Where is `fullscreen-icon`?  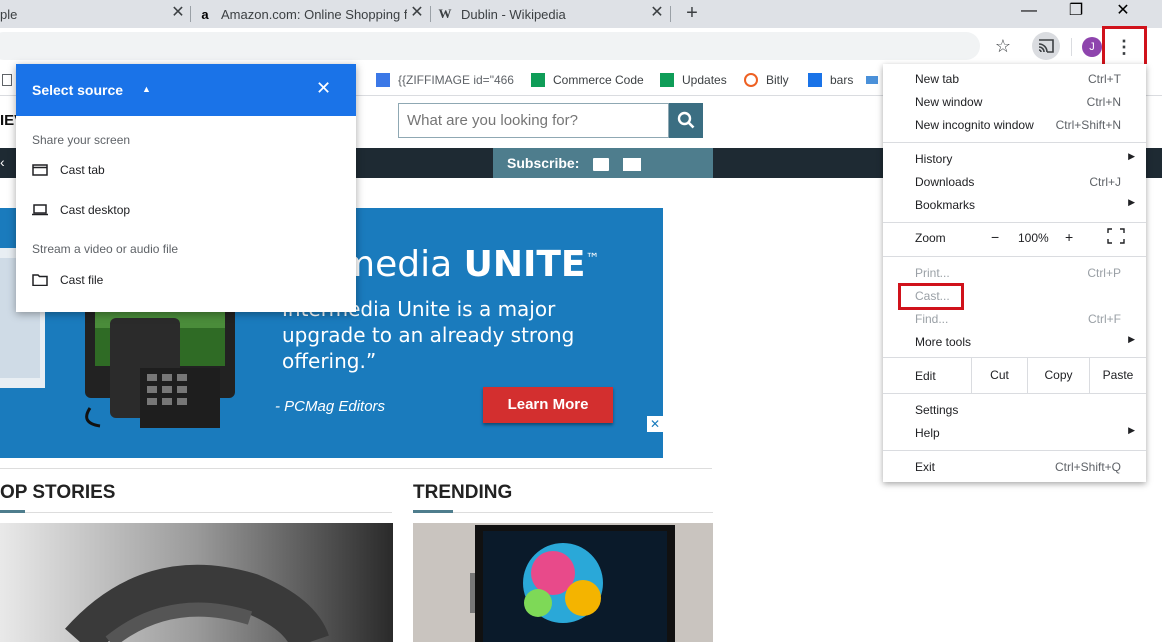 fullscreen-icon is located at coordinates (1116, 236).